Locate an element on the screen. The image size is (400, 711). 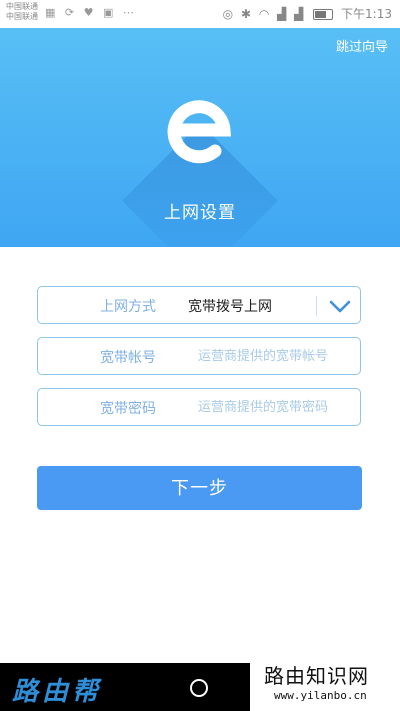
watermark-right: 路由知识网 www.yilanbo.cn is located at coordinates (325, 683).